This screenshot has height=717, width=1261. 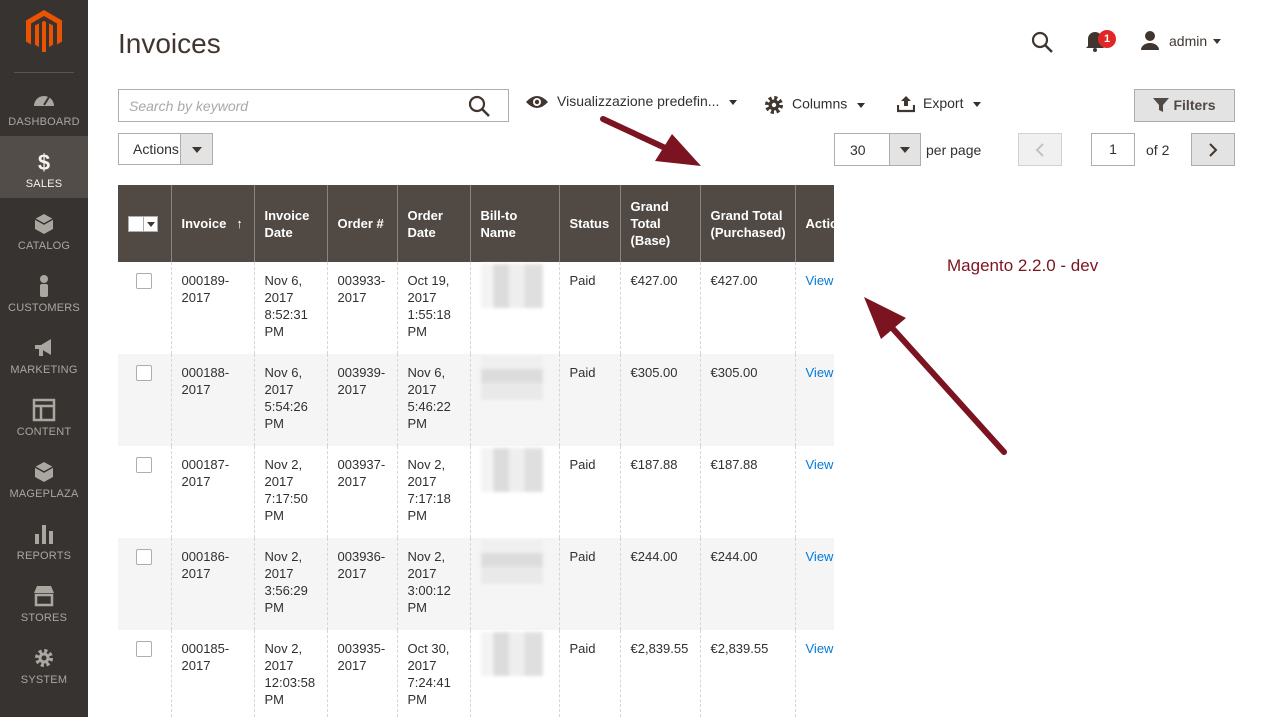 What do you see at coordinates (1184, 105) in the screenshot?
I see `filters-button: Filters` at bounding box center [1184, 105].